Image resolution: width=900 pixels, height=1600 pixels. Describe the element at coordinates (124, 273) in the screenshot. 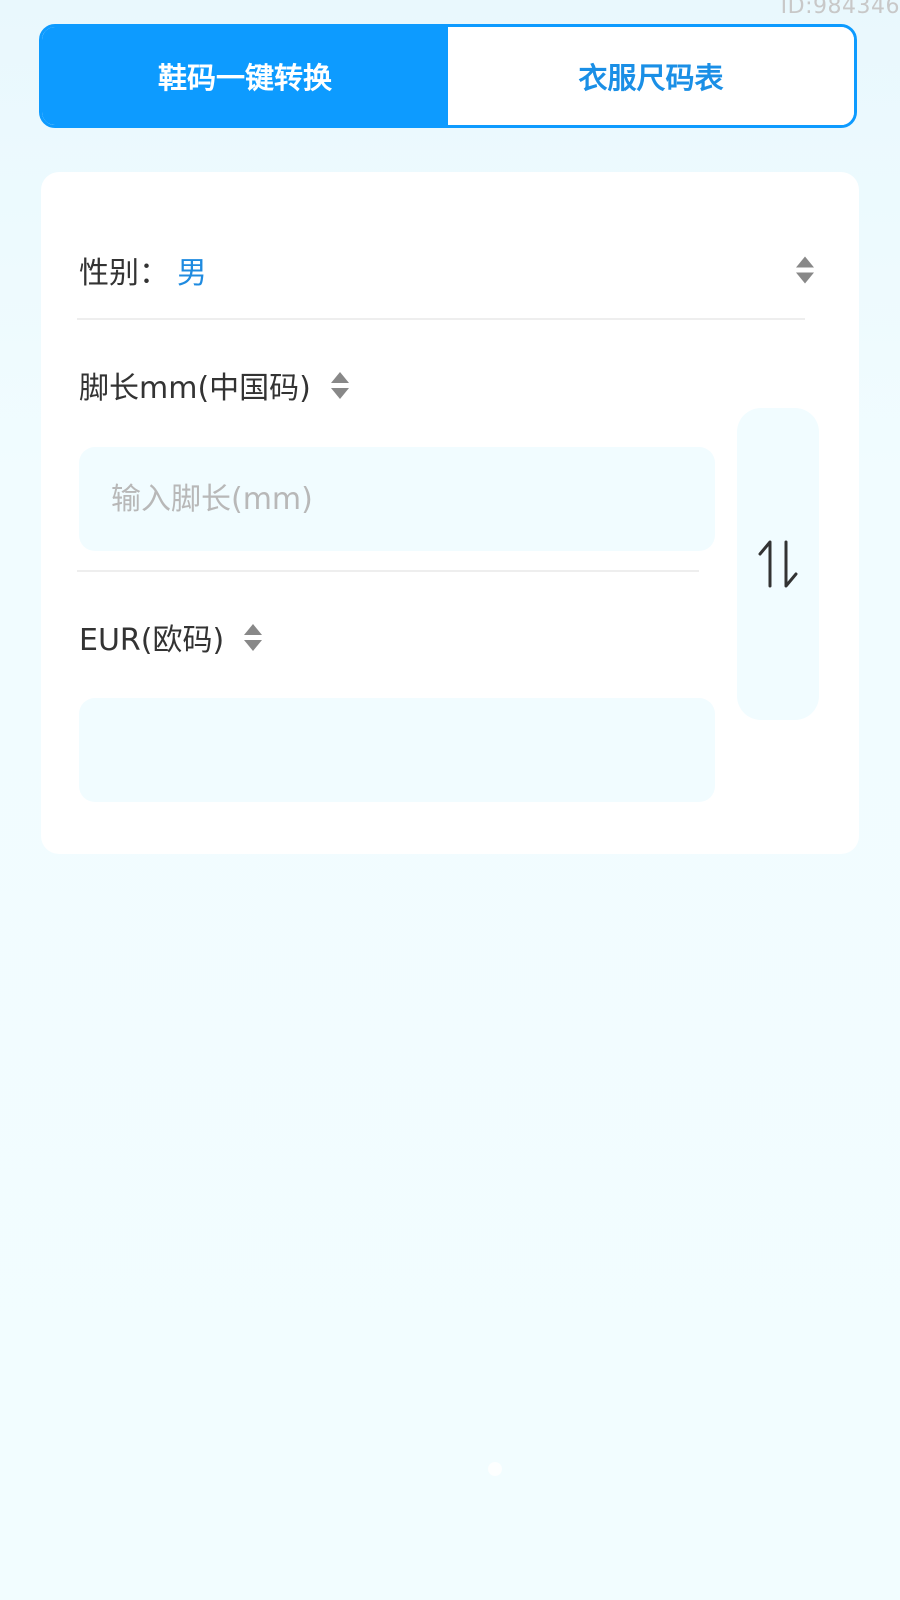

I see `gender-label: 性别：` at that location.